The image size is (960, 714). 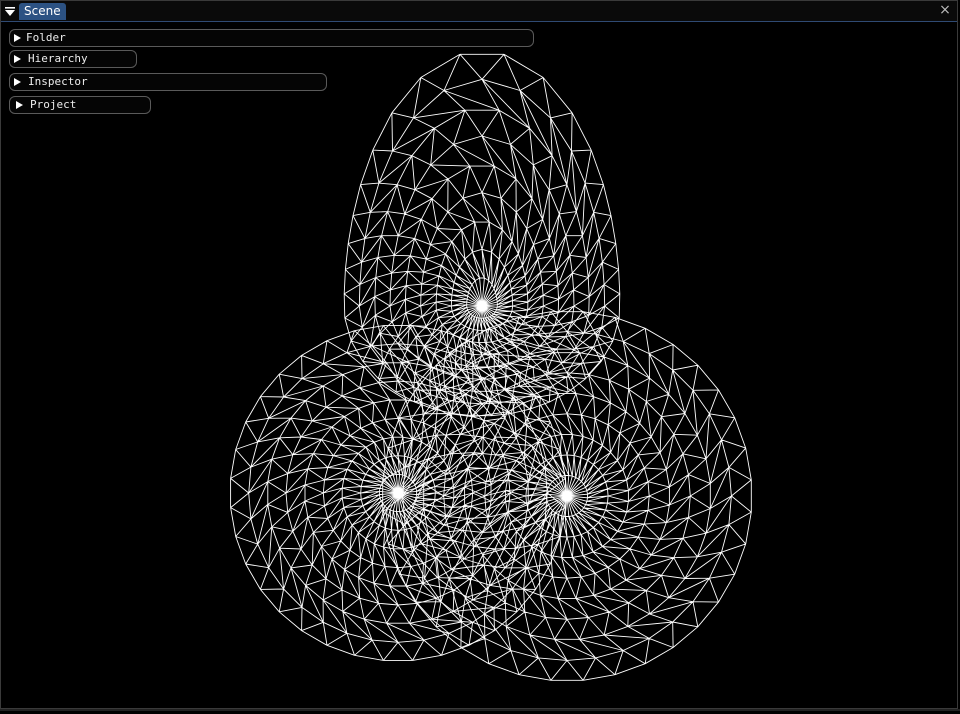 I want to click on tree-header-label: Project, so click(x=53, y=104).